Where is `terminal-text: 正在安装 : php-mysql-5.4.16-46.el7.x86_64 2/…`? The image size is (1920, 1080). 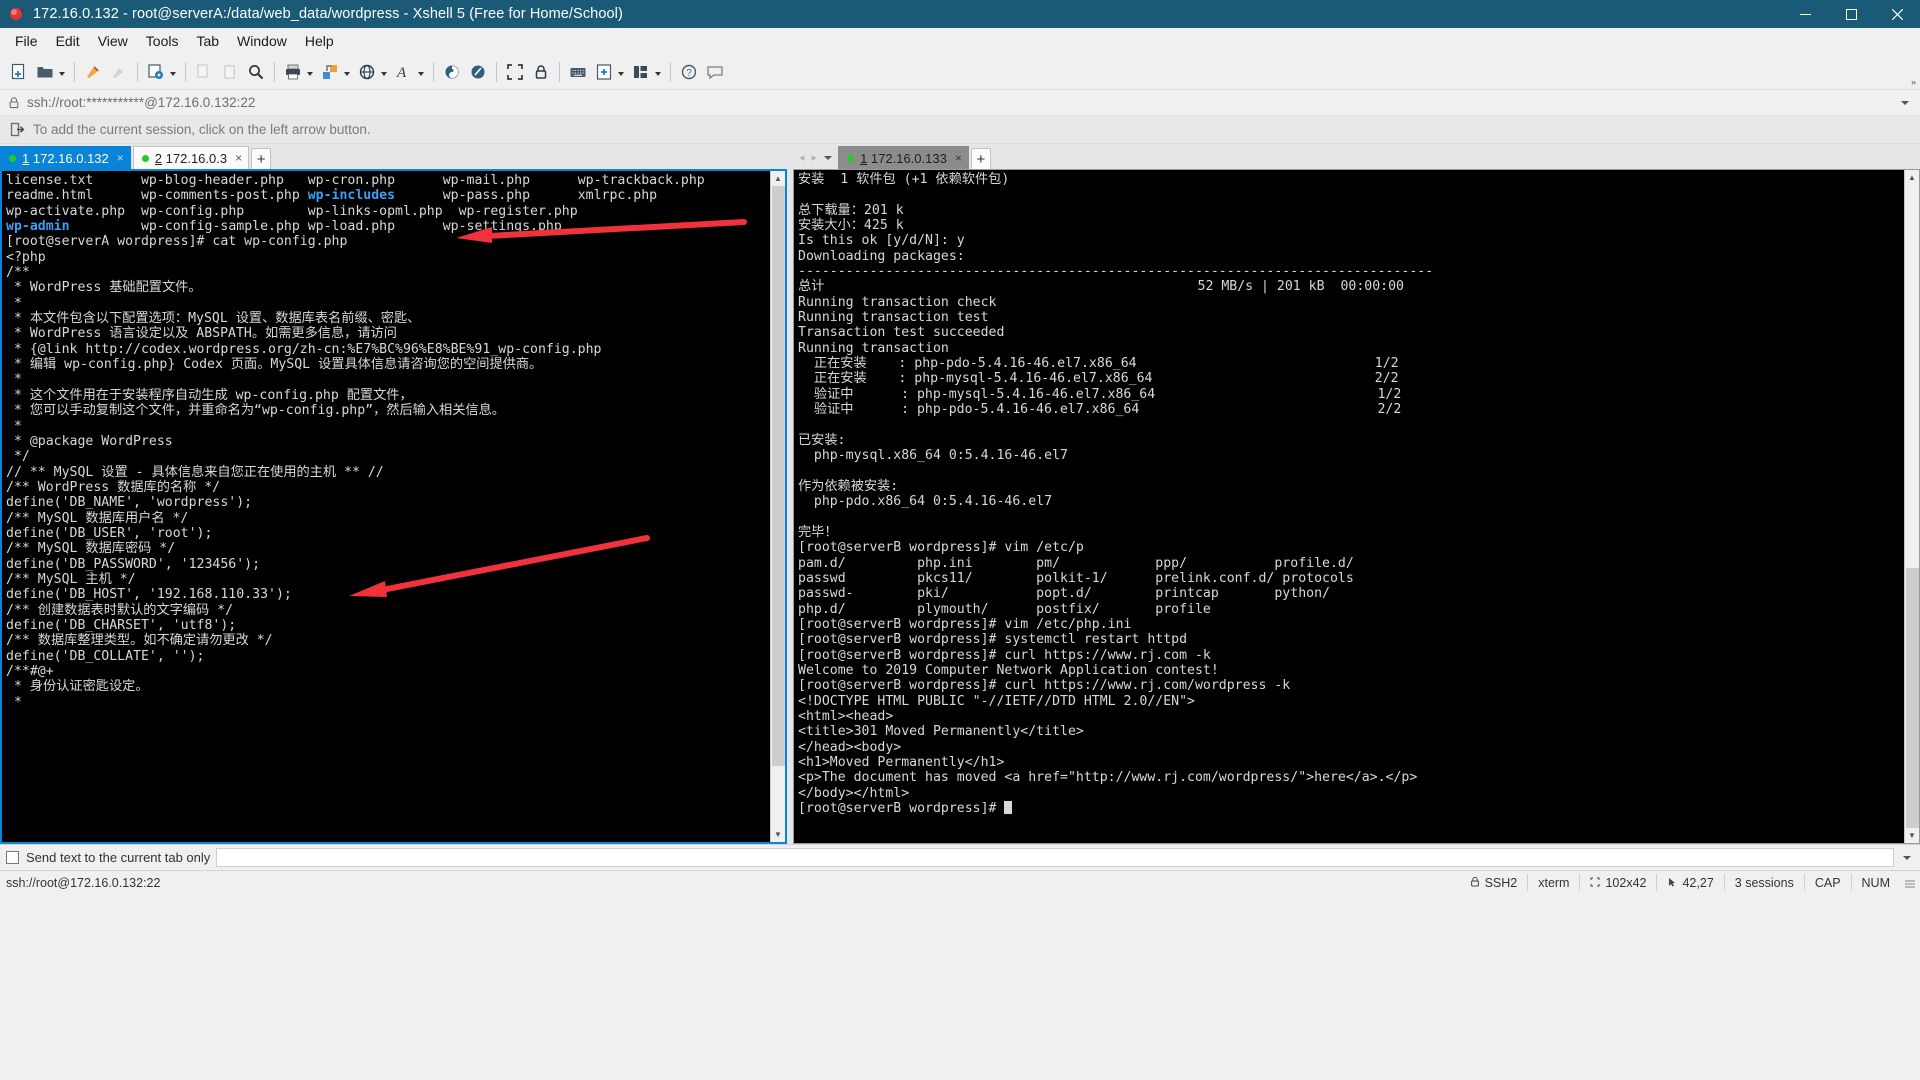 terminal-text: 正在安装 : php-mysql-5.4.16-46.el7.x86_64 2/… is located at coordinates (1098, 379).